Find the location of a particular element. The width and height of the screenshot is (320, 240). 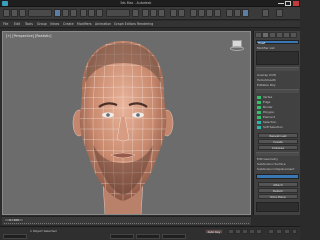

modifier-stack is located at coordinates (277, 58).